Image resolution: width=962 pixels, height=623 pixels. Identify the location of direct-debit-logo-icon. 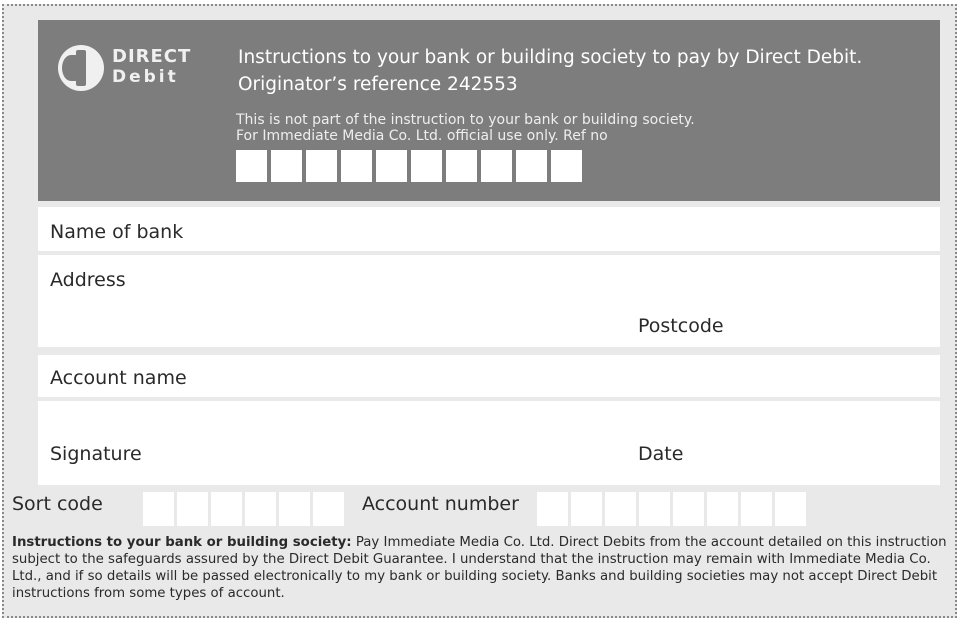
(81, 68).